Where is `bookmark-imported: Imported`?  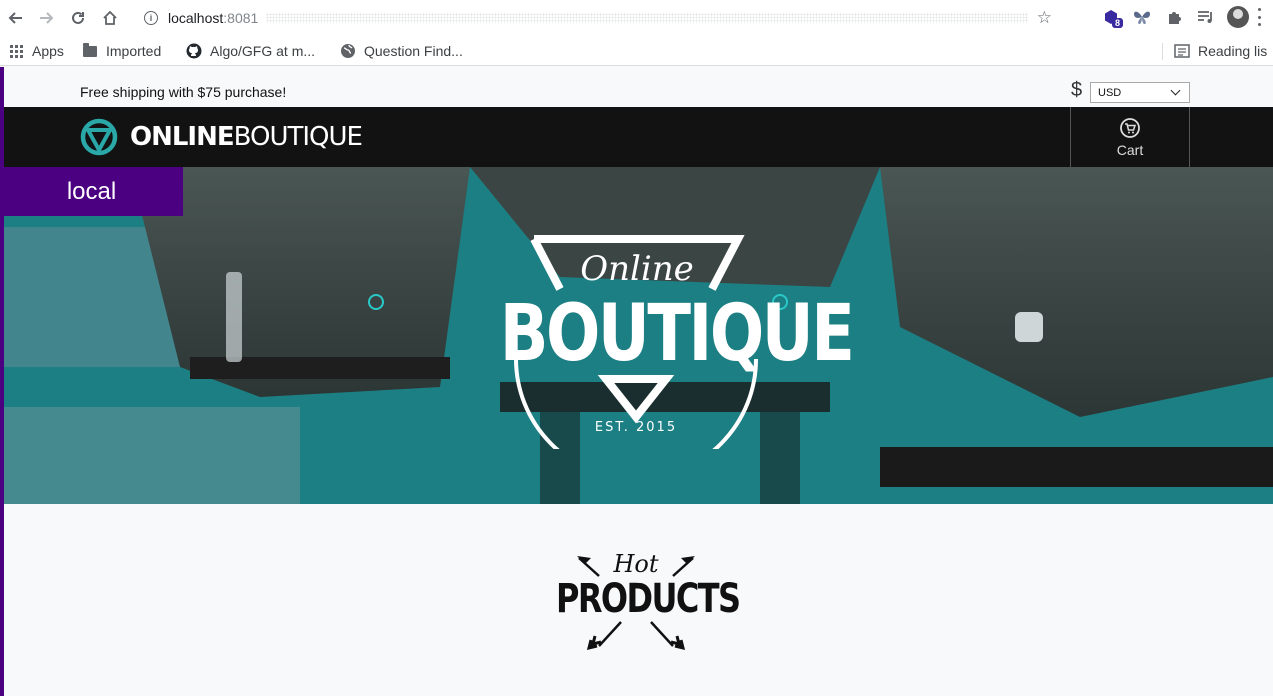 bookmark-imported: Imported is located at coordinates (121, 51).